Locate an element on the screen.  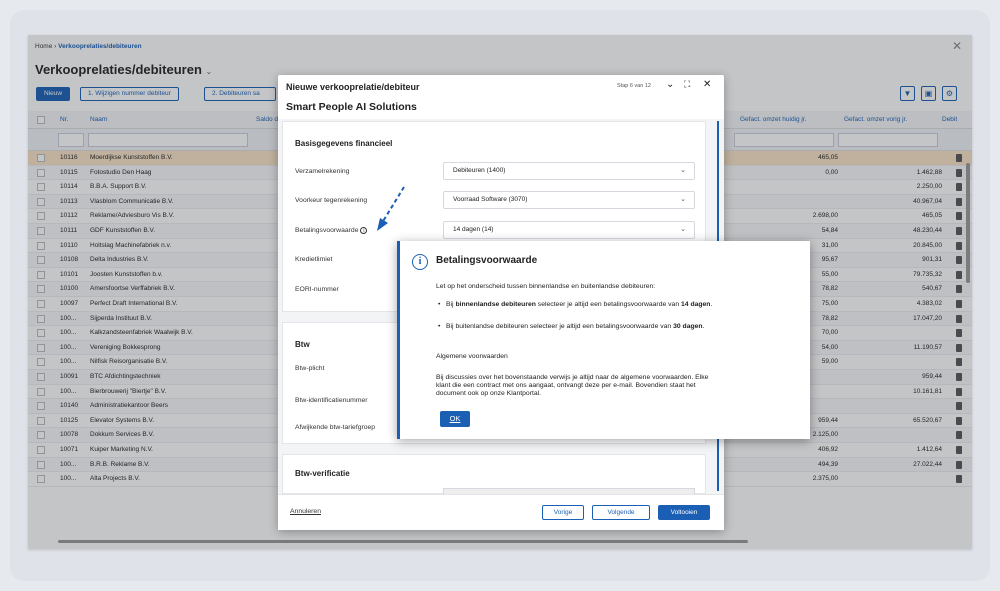
popover-paragraph-line: document ook op onze Klantportal. is located at coordinates (489, 393).